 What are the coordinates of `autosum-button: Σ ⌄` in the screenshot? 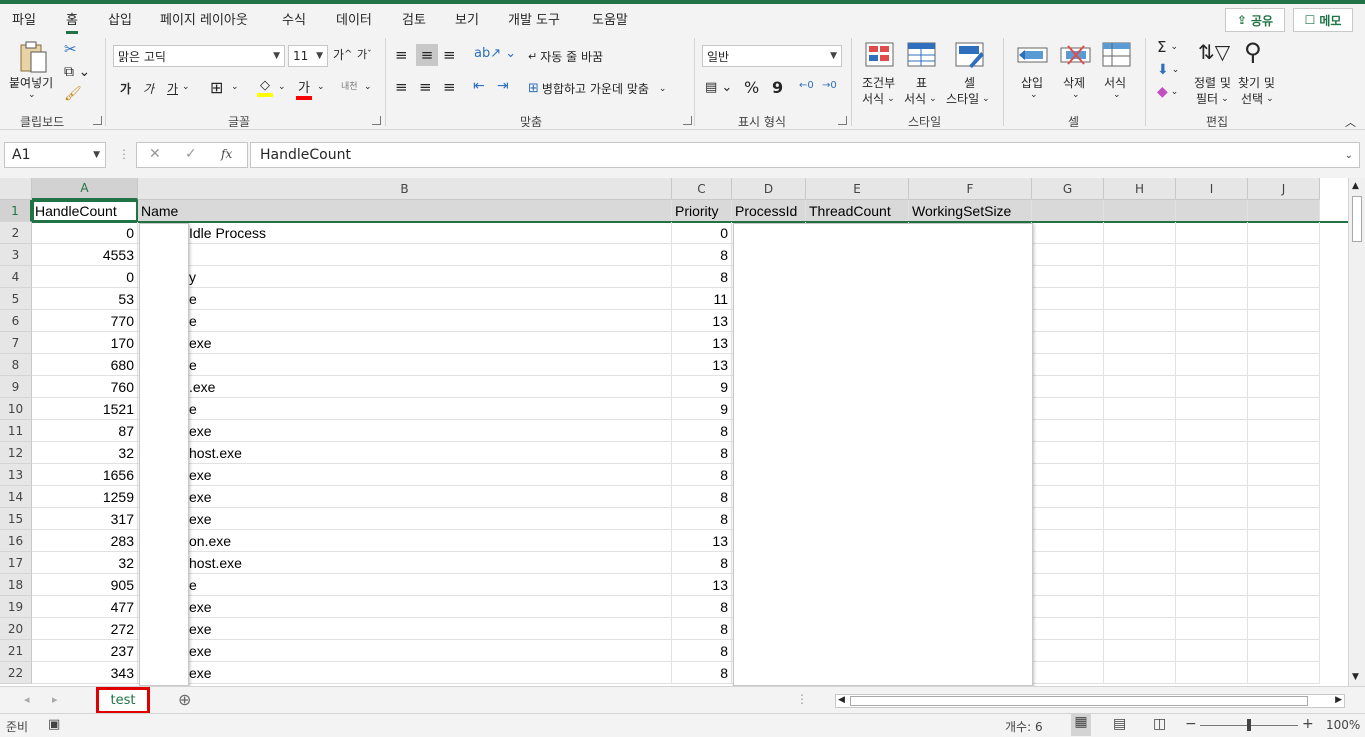 It's located at (1167, 47).